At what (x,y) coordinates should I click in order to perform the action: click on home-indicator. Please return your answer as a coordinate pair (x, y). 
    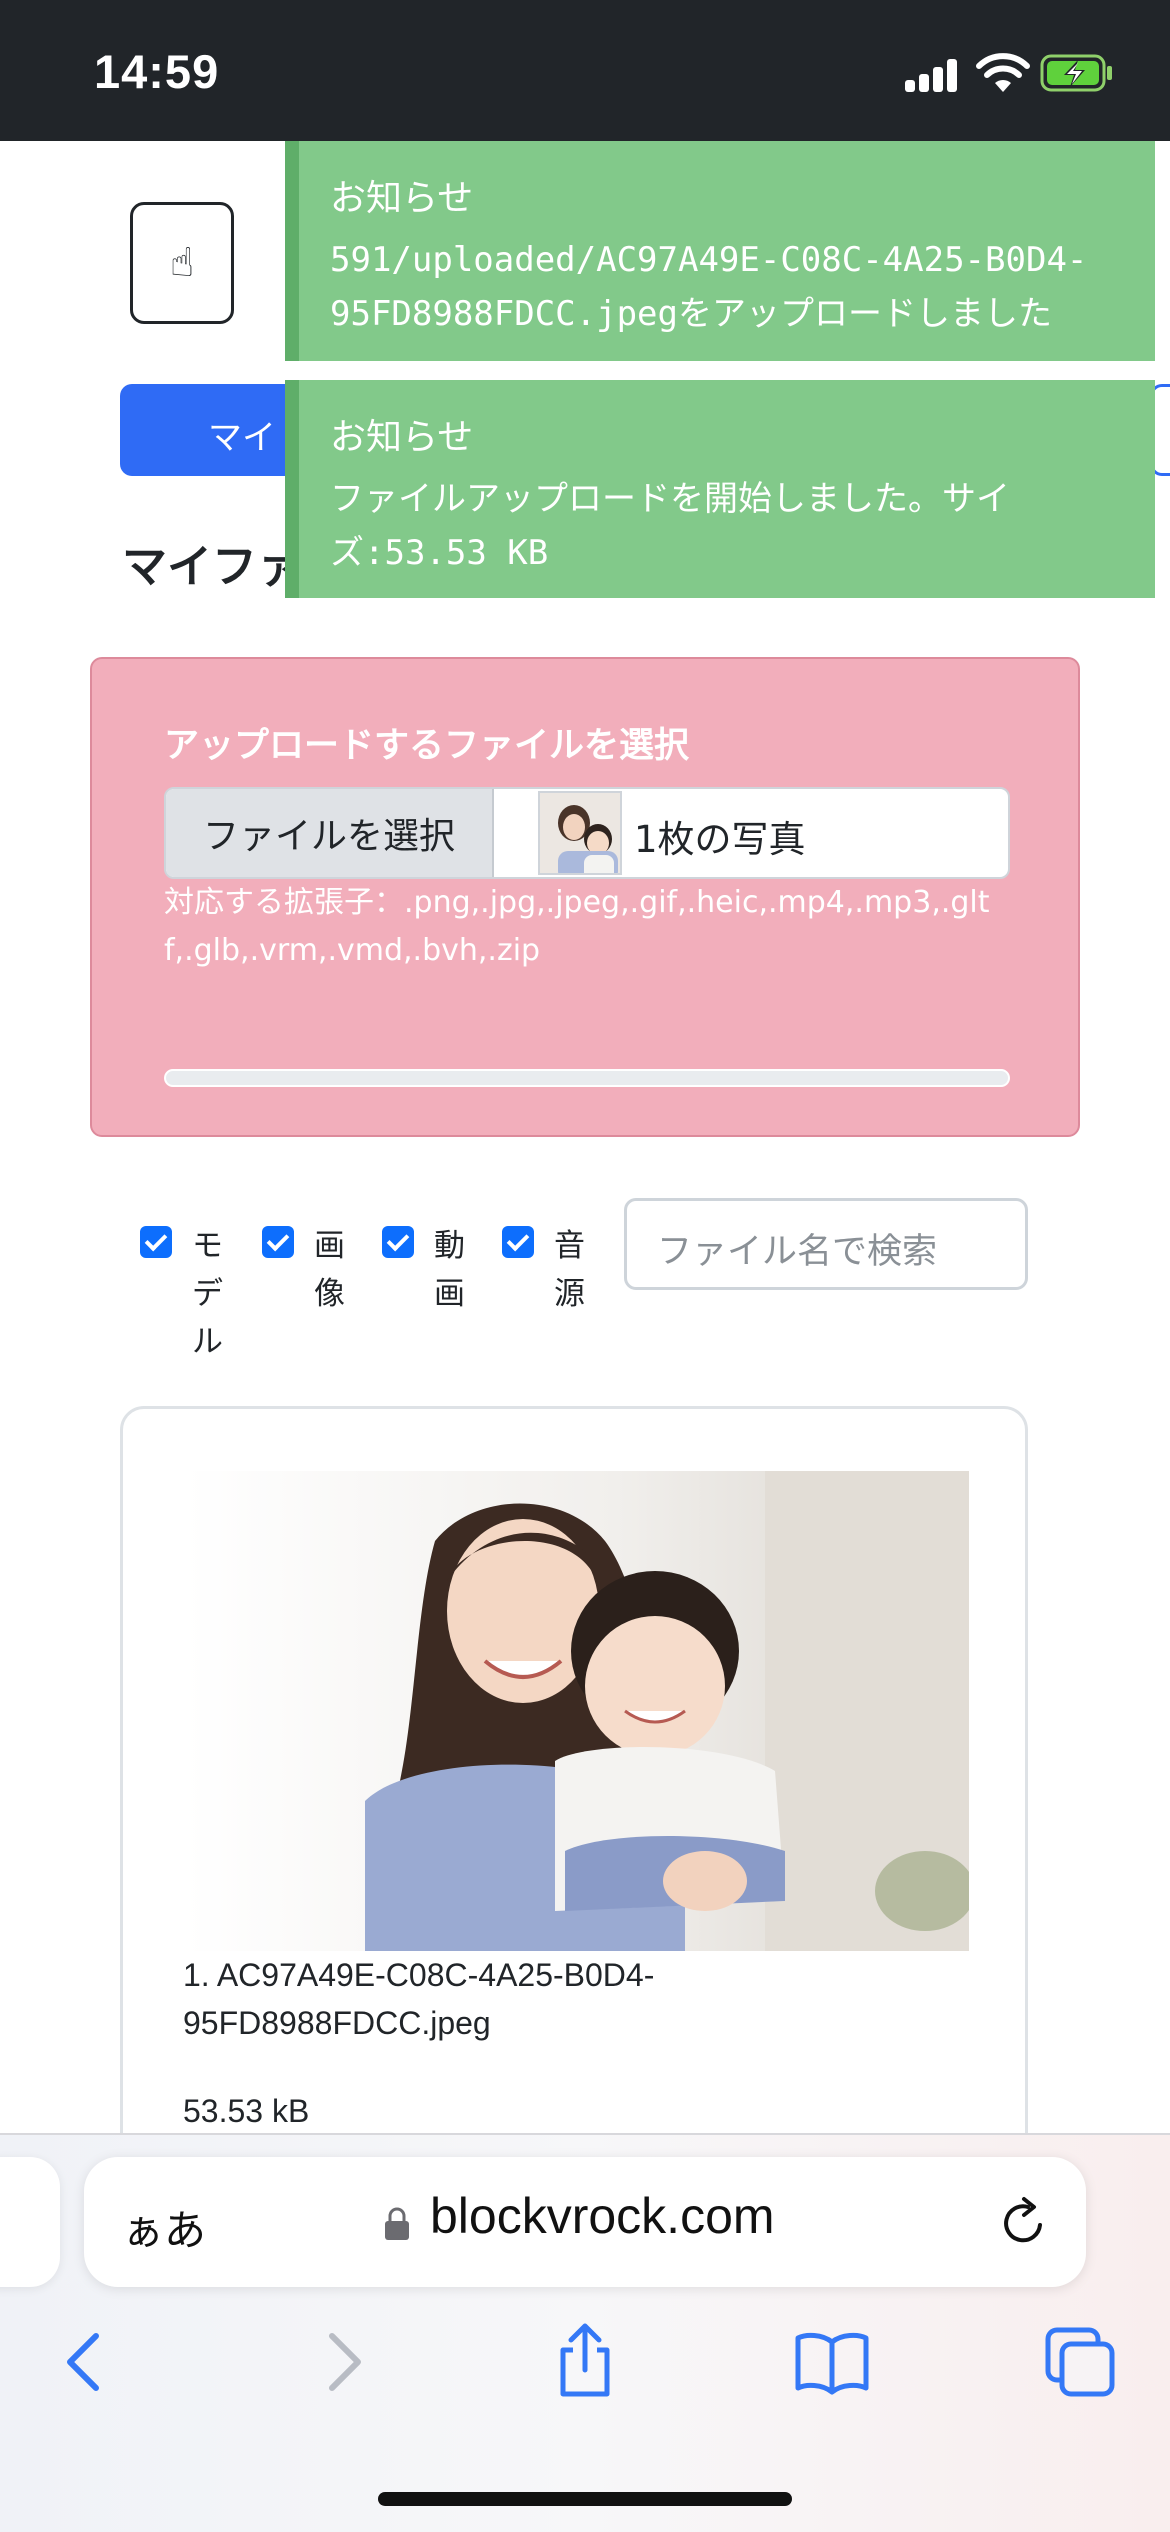
    Looking at the image, I should click on (585, 2499).